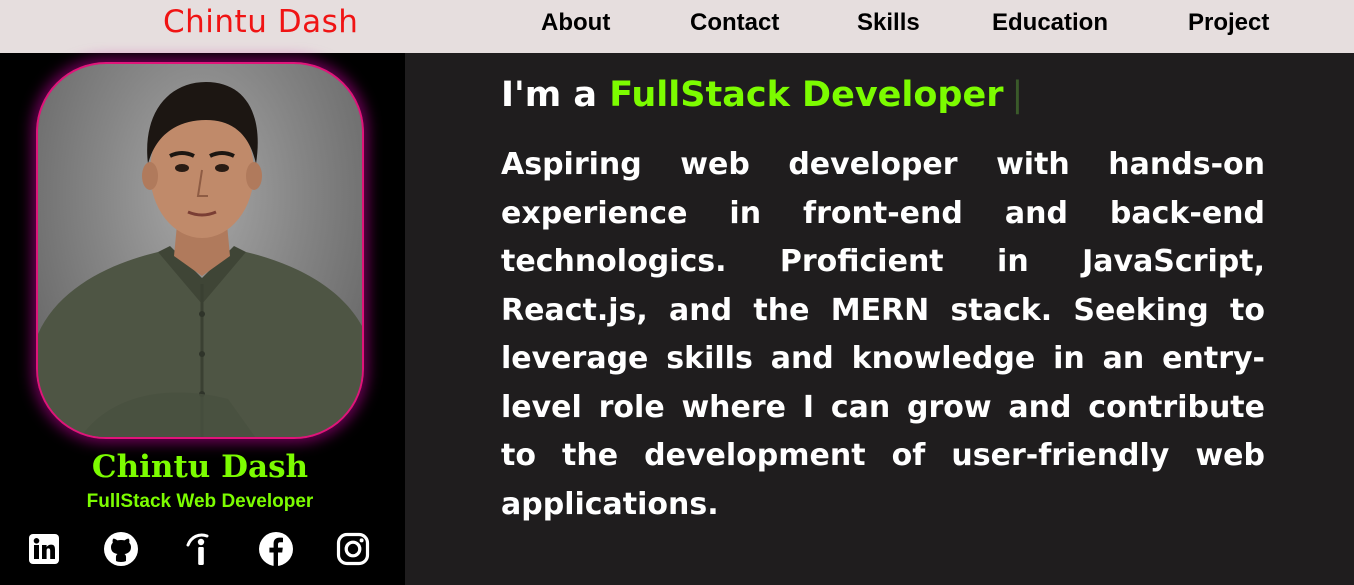 The image size is (1354, 585). Describe the element at coordinates (888, 23) in the screenshot. I see `nav-link-skills: Skills` at that location.